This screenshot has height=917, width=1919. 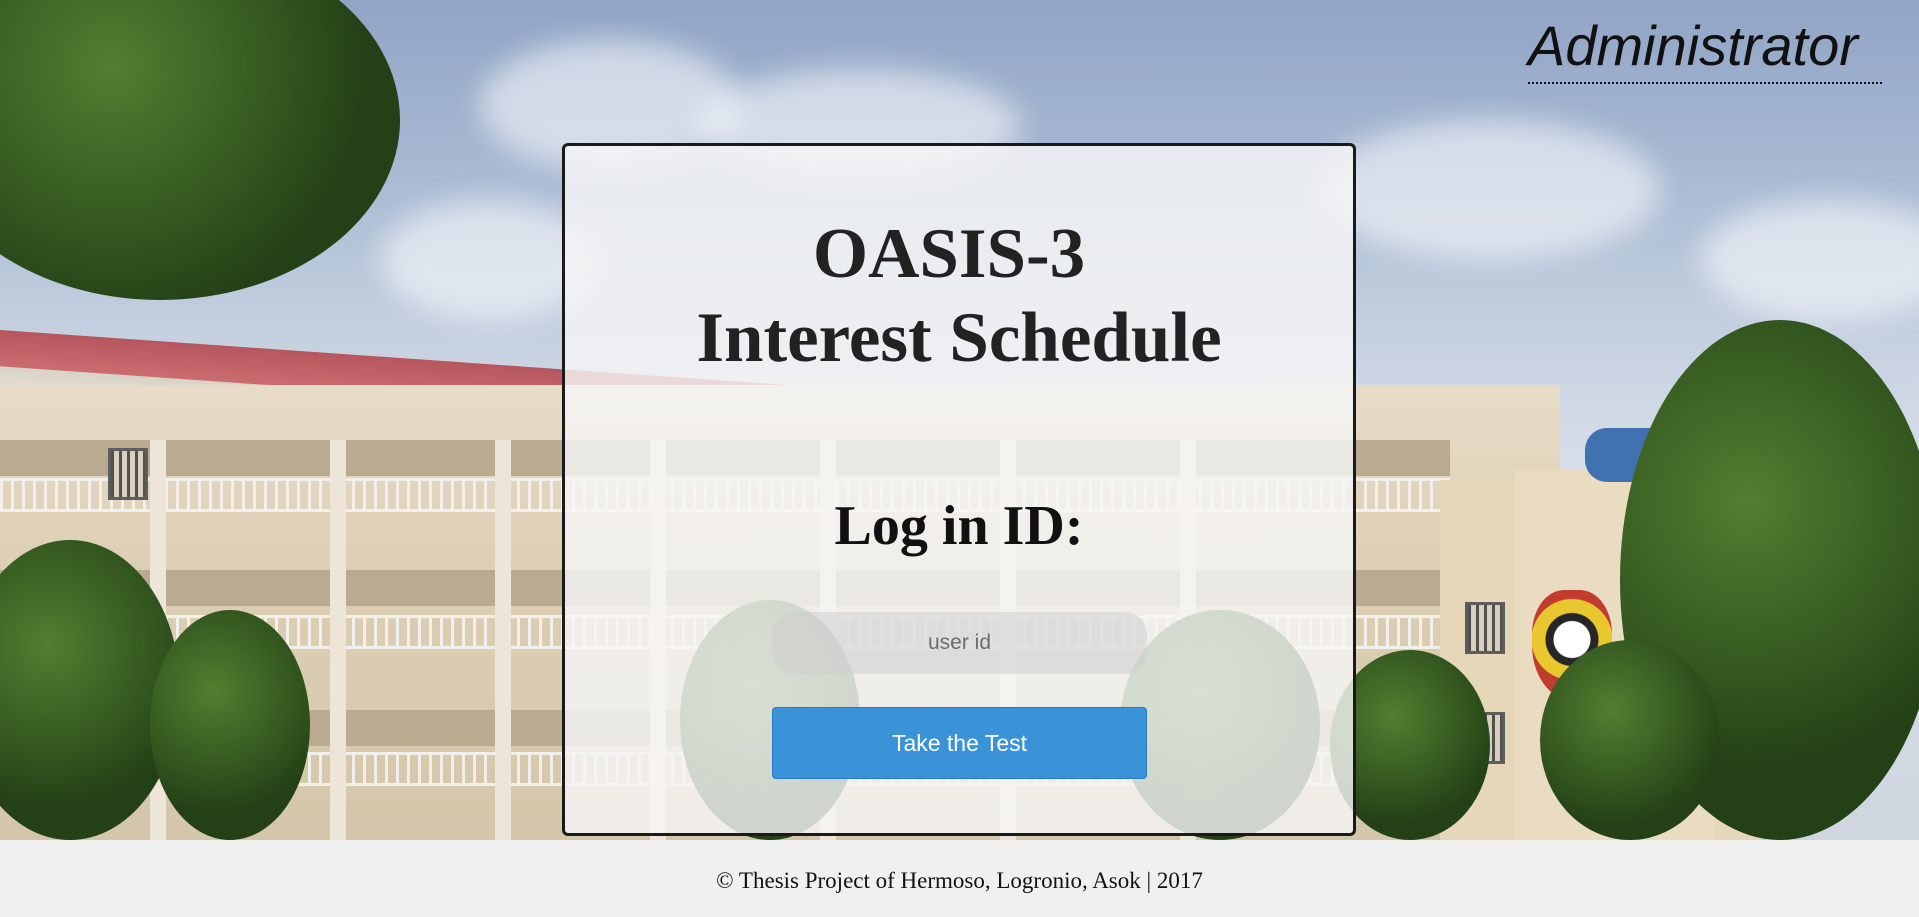 What do you see at coordinates (959, 296) in the screenshot?
I see `page-title: OASIS-3 Interest Schedule` at bounding box center [959, 296].